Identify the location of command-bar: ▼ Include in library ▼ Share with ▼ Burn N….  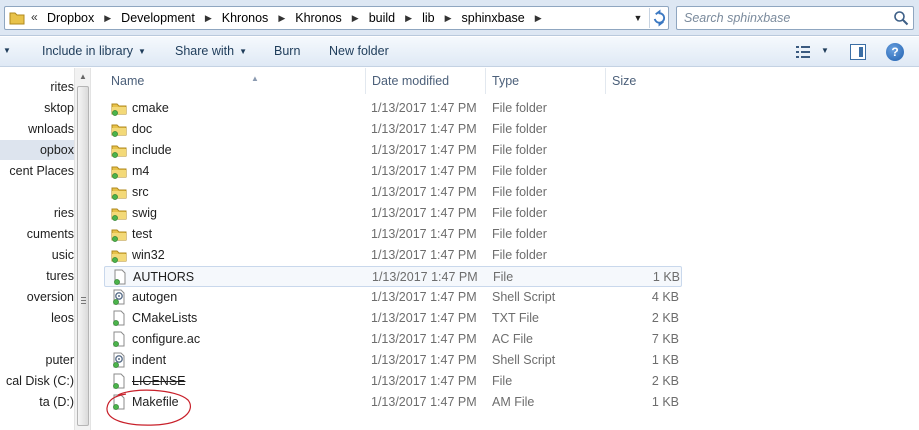
(459, 52).